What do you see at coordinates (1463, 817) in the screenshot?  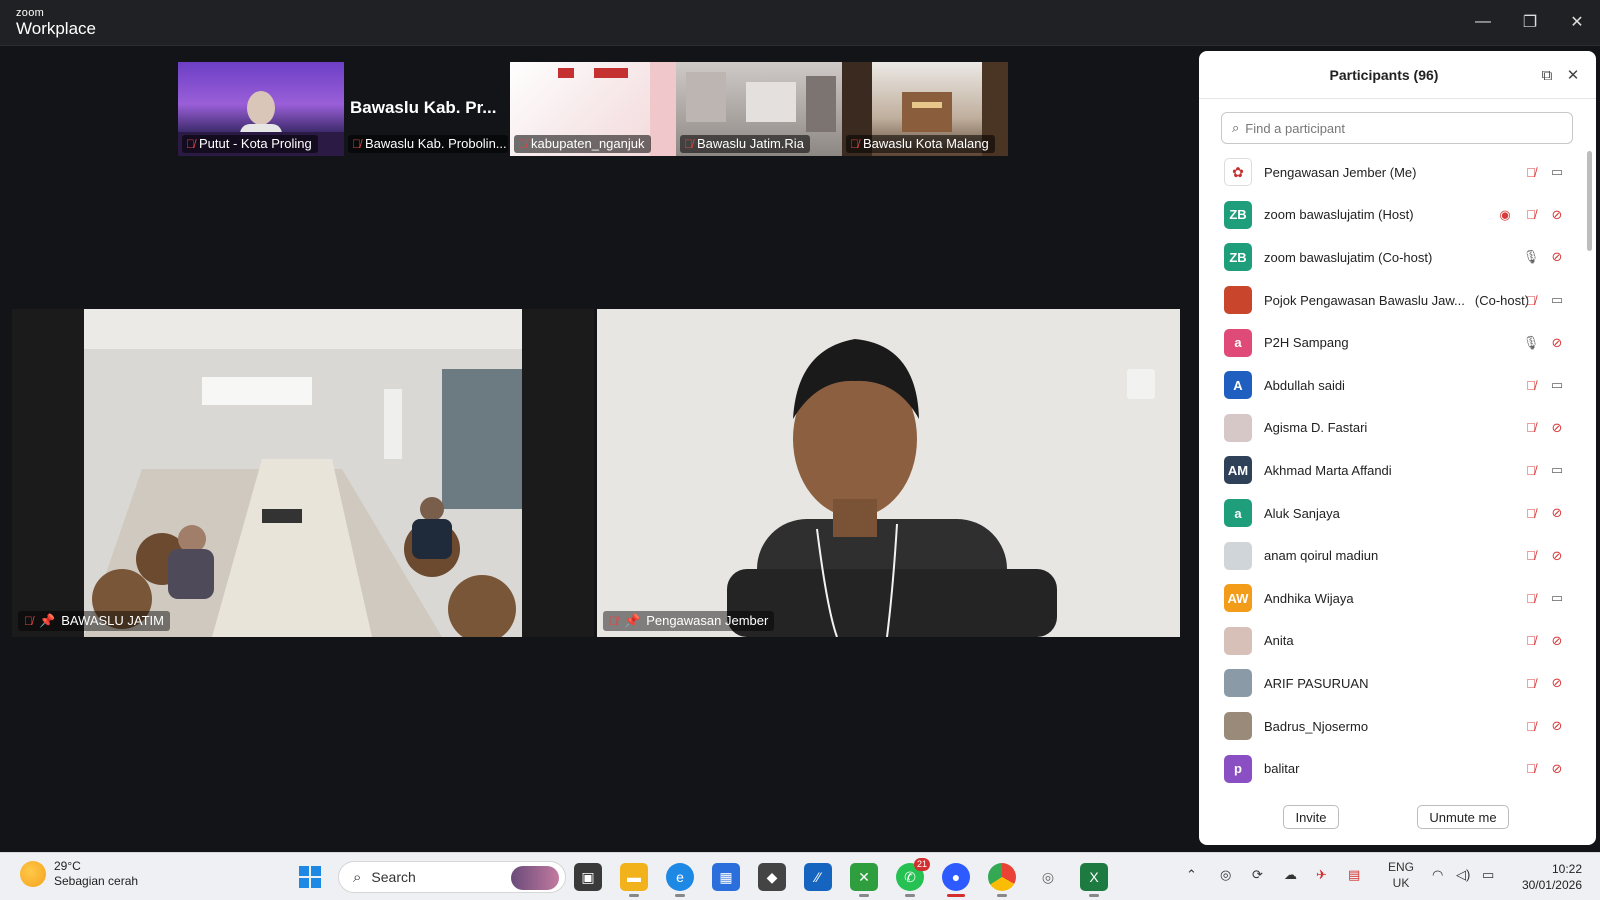 I see `unmute-me-button: Unmute me` at bounding box center [1463, 817].